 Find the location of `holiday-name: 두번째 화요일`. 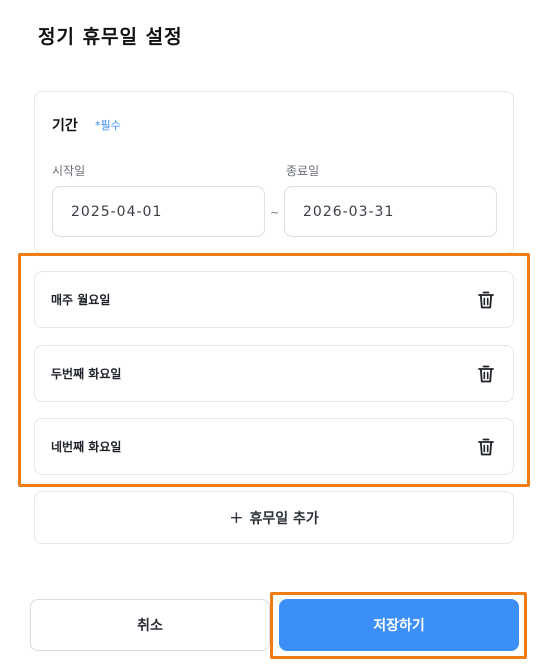

holiday-name: 두번째 화요일 is located at coordinates (86, 374).